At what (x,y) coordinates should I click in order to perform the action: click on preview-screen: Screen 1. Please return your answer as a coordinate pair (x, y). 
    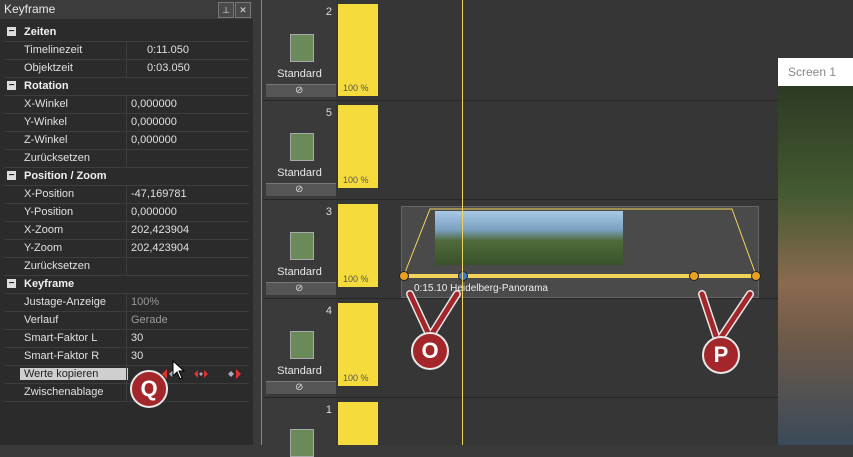
    Looking at the image, I should click on (815, 251).